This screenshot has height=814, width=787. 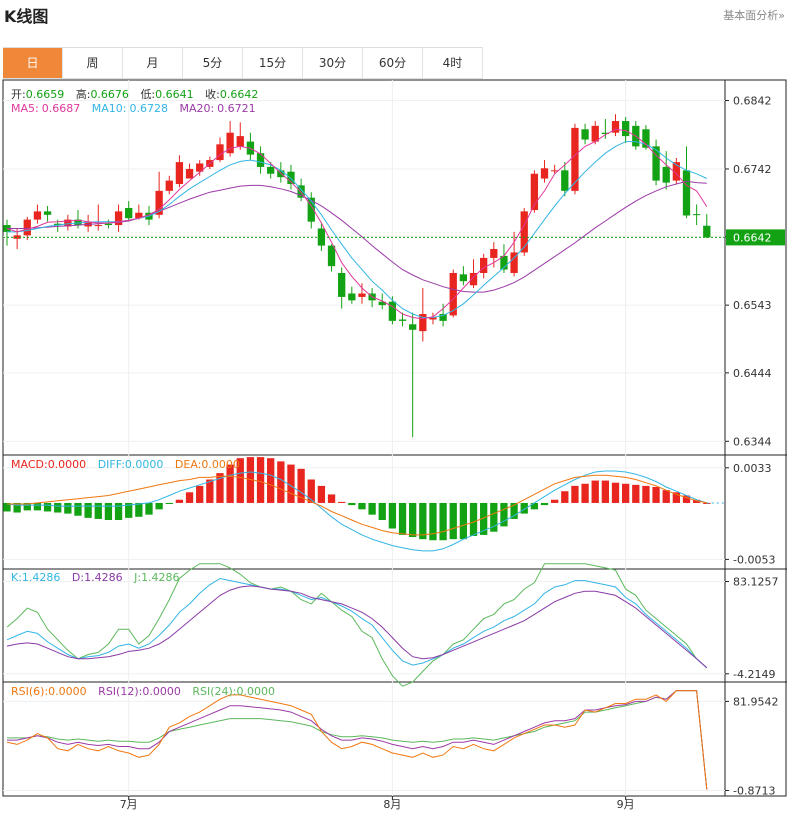 I want to click on open-value: 0.6659, so click(x=45, y=94).